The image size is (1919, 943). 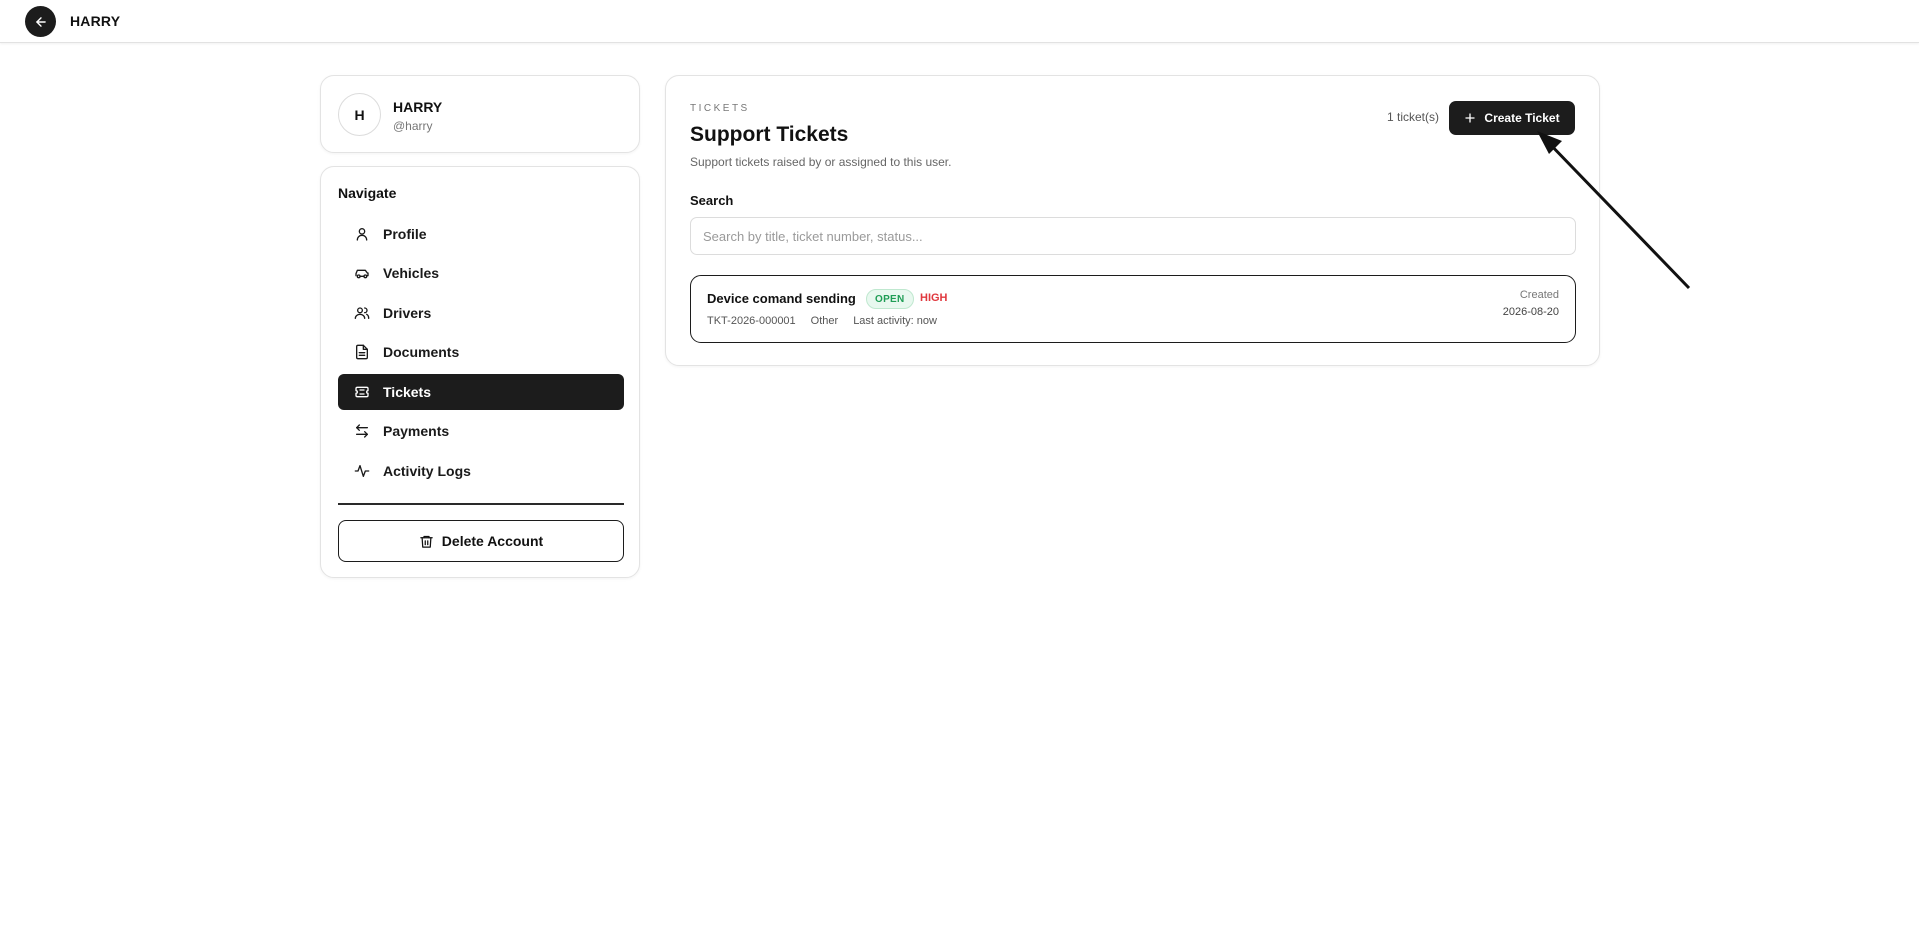 I want to click on arrows-swap-icon, so click(x=362, y=431).